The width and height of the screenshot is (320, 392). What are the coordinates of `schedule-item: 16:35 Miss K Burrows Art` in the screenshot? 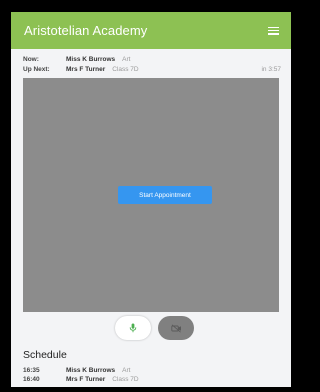 It's located at (152, 370).